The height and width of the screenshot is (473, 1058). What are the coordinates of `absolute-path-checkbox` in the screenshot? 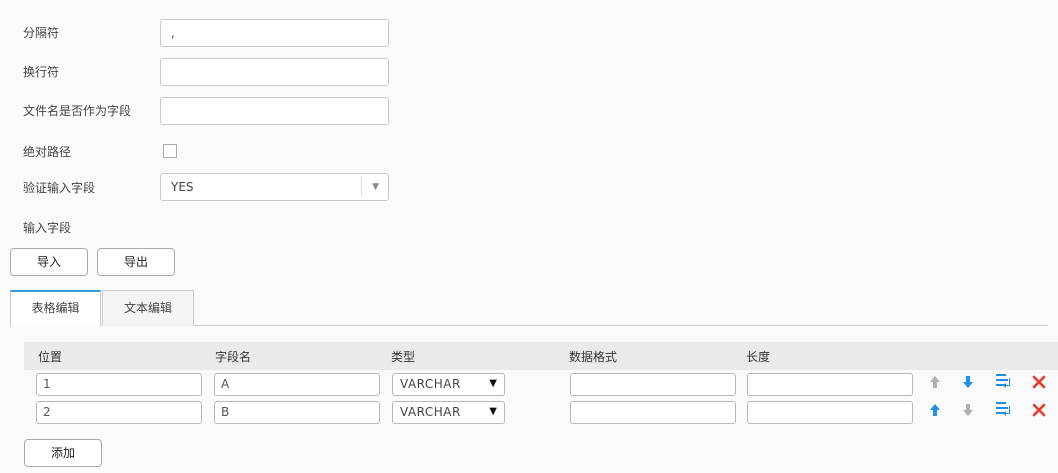 It's located at (170, 151).